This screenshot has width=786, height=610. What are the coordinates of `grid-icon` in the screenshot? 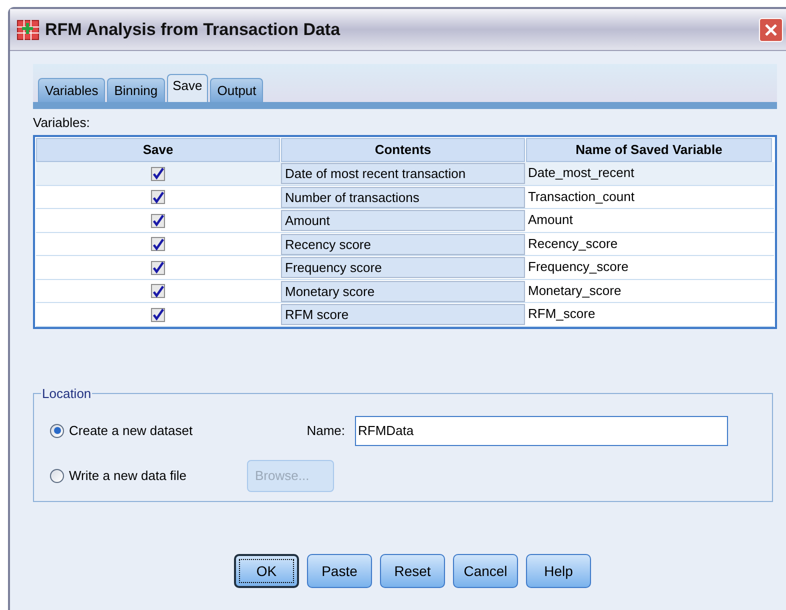 It's located at (28, 30).